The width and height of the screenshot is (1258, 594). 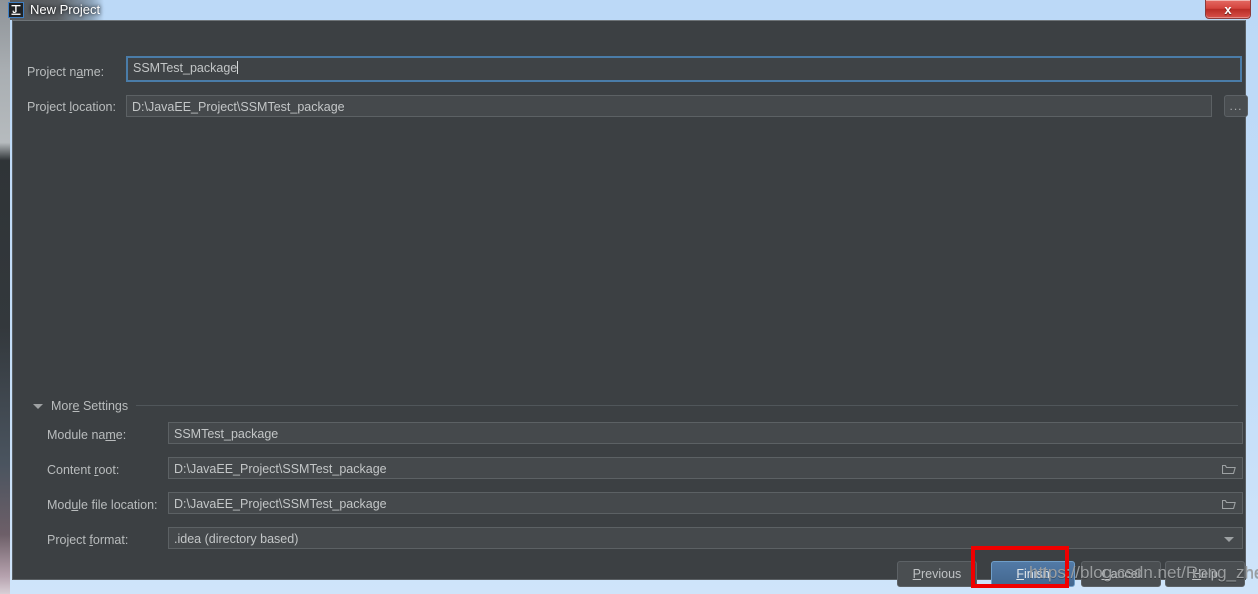 I want to click on project-location-value: D:\JavaEE_Project\SSMTest_package, so click(x=238, y=107).